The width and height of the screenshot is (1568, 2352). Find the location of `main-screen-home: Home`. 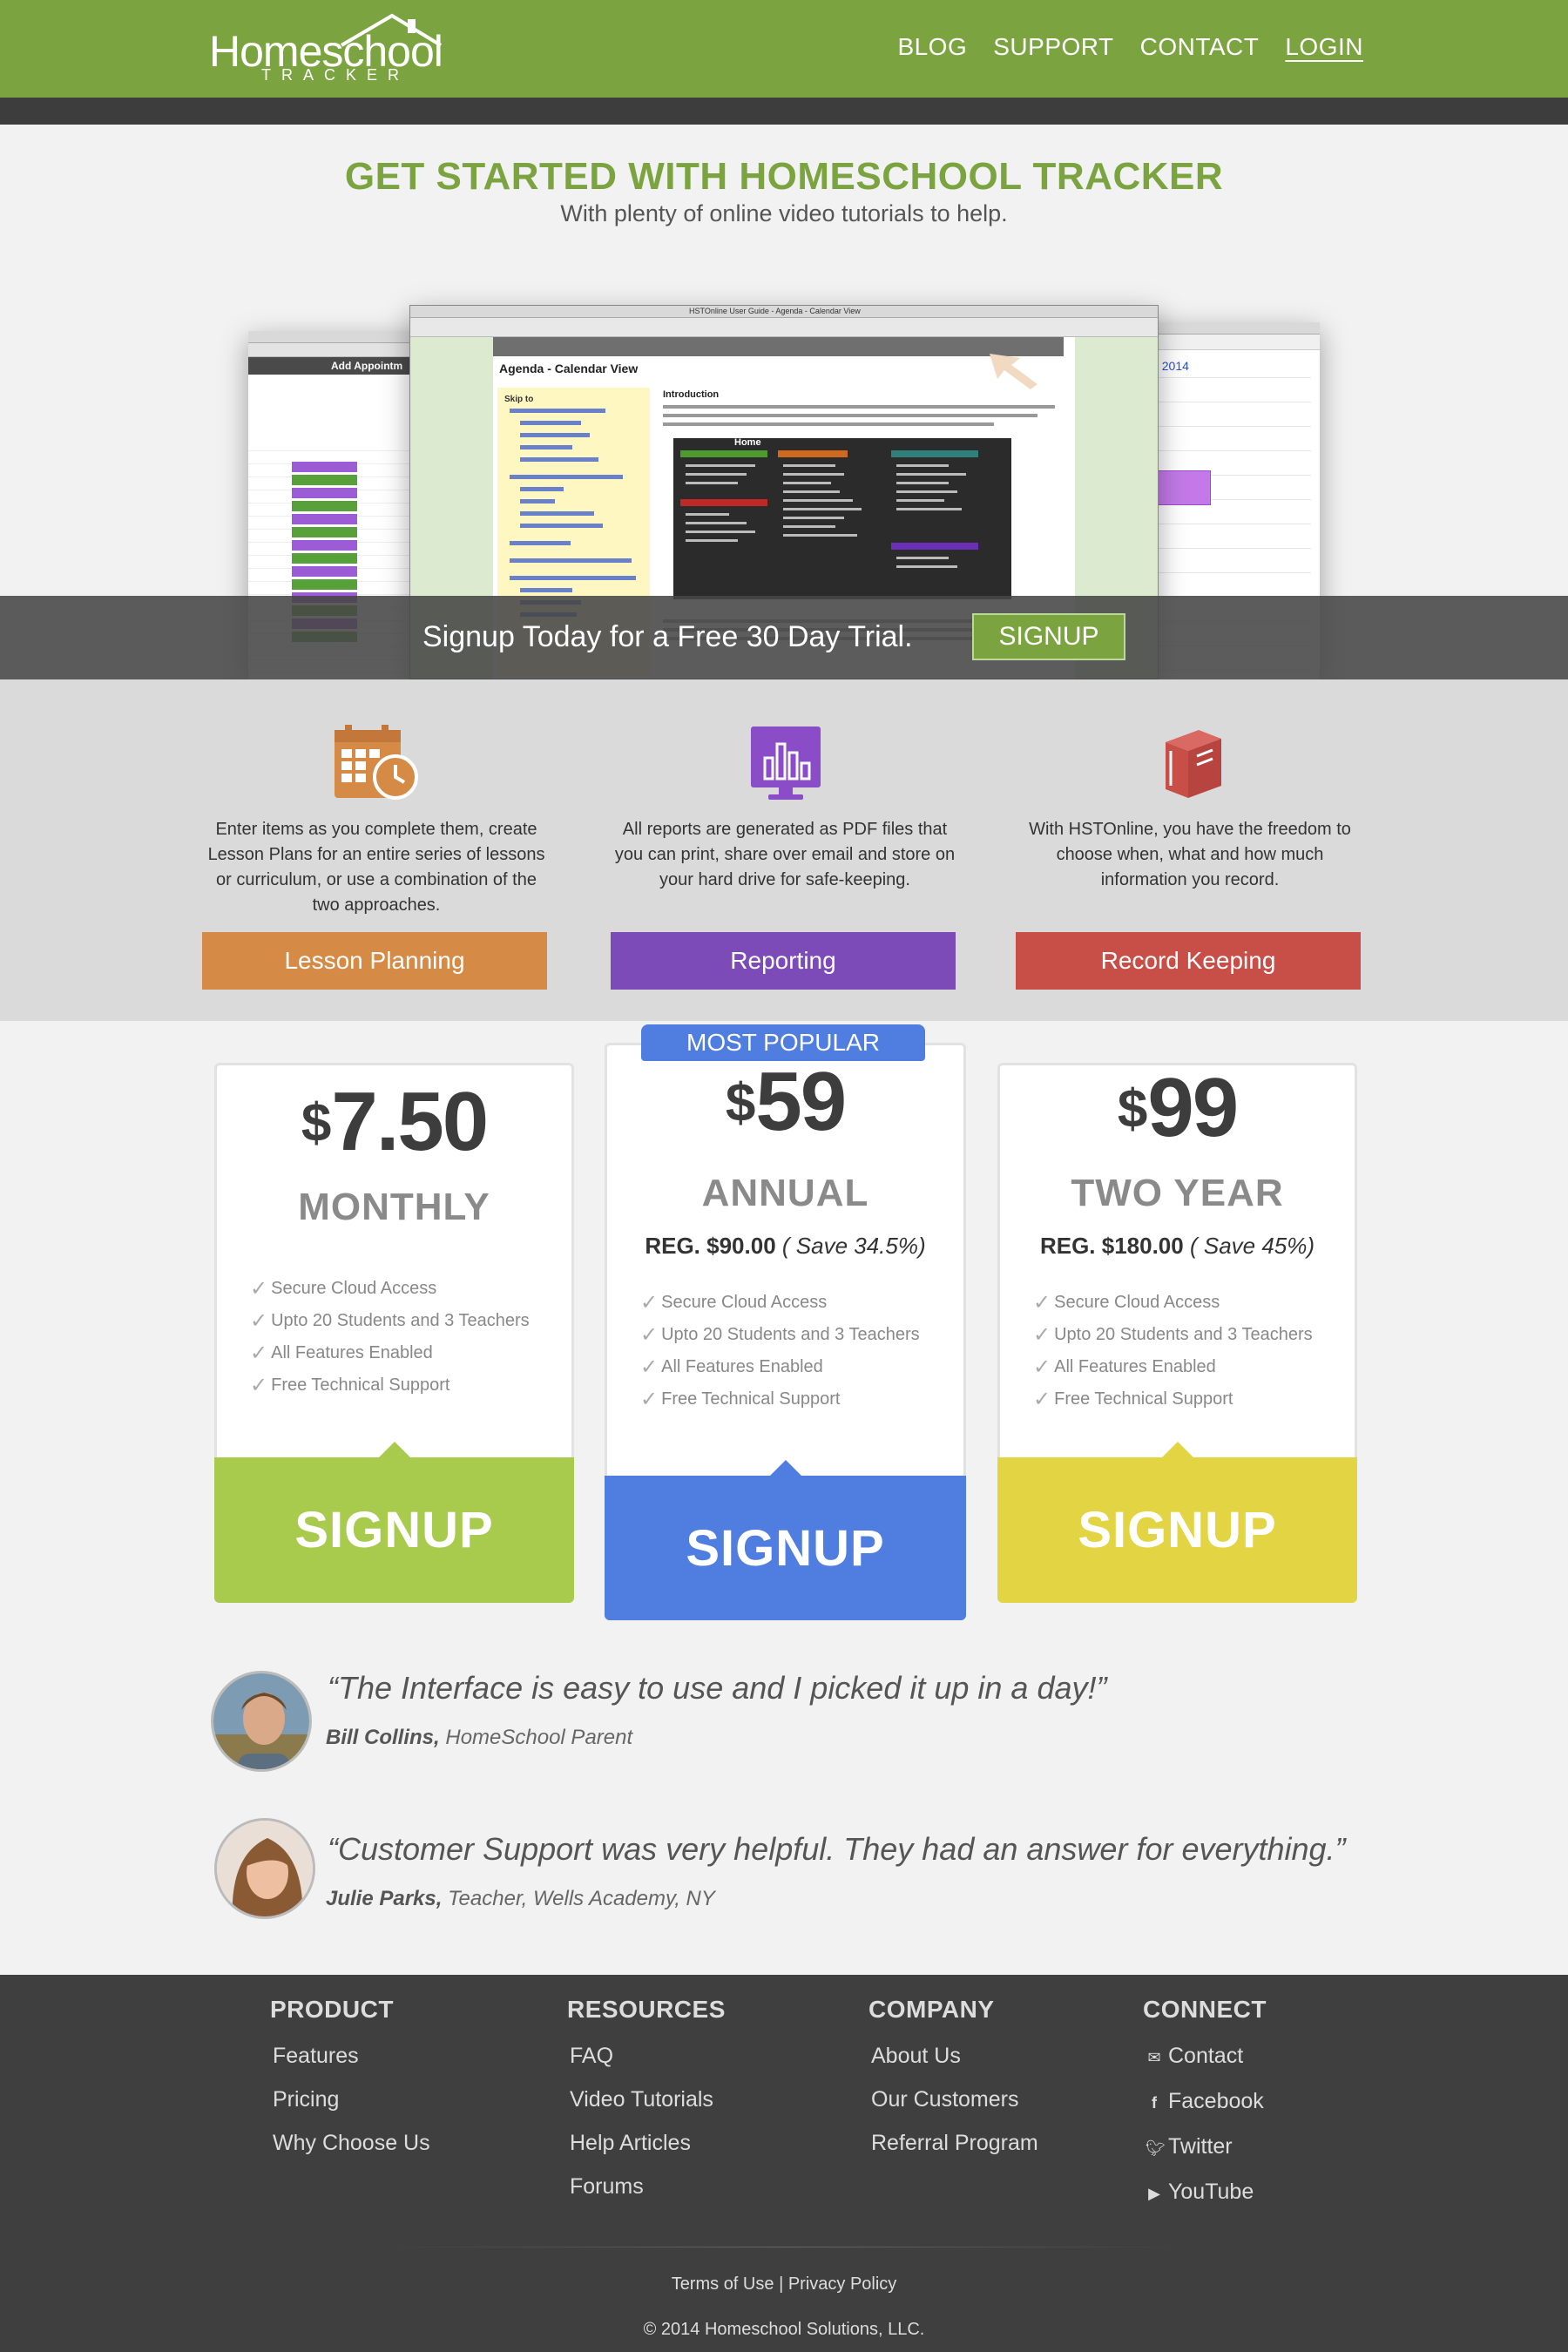

main-screen-home: Home is located at coordinates (747, 442).